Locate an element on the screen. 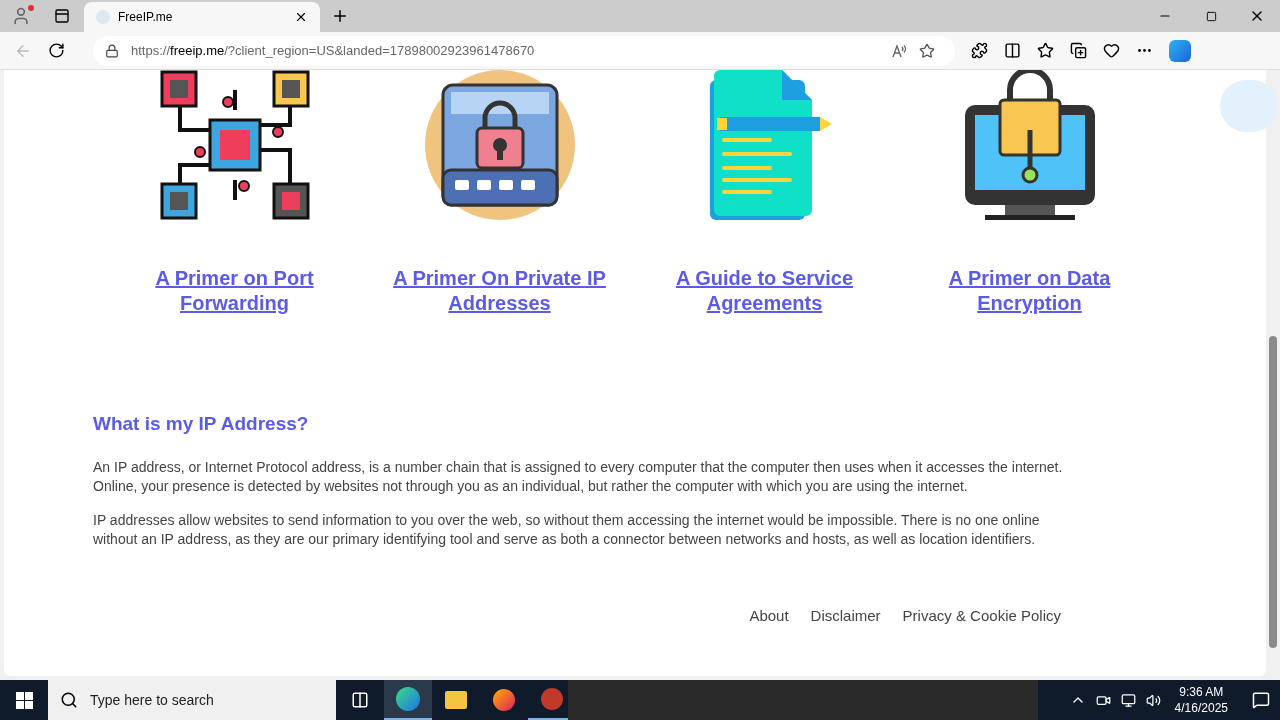 Image resolution: width=1280 pixels, height=720 pixels. notifications-icon is located at coordinates (1261, 700).